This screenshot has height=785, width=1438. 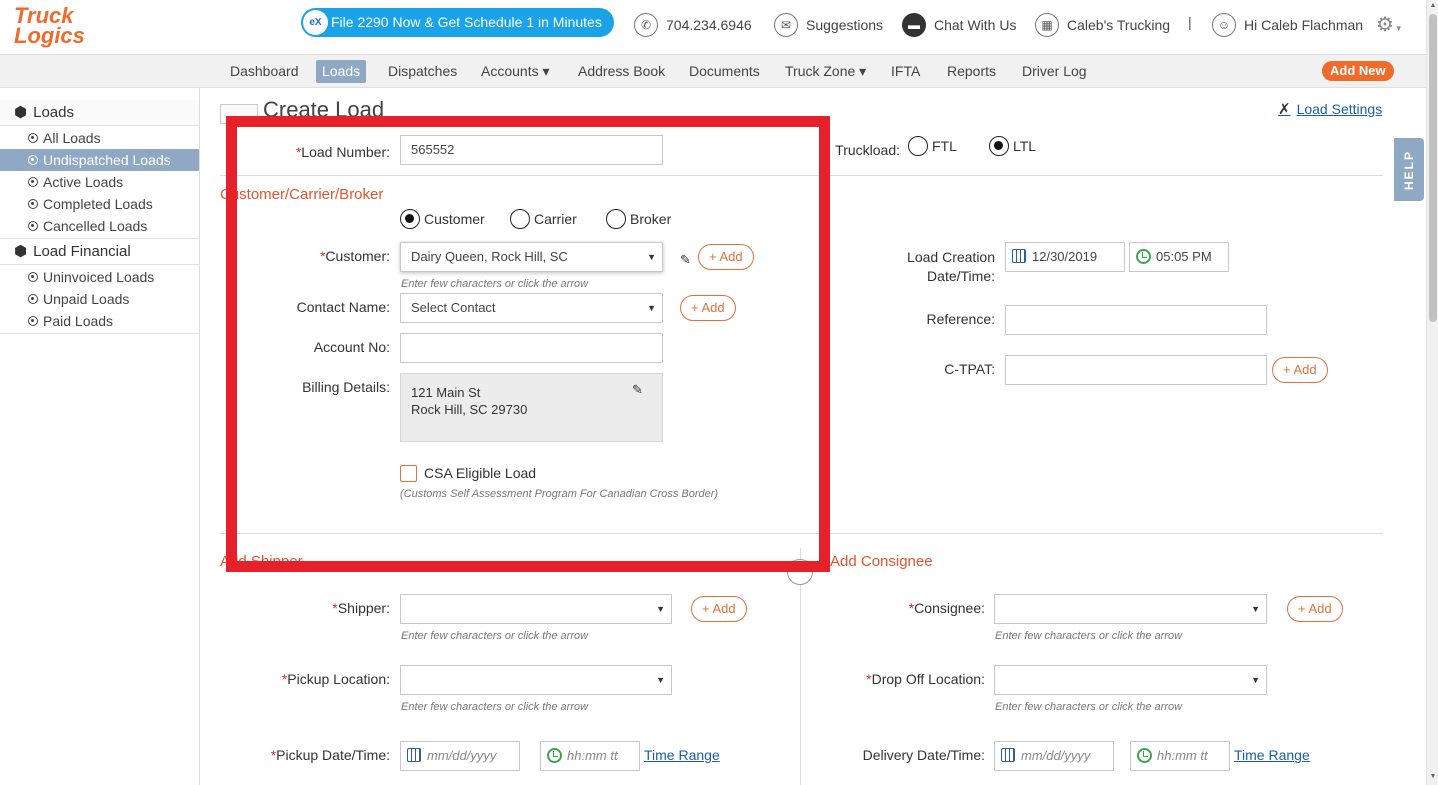 What do you see at coordinates (621, 71) in the screenshot?
I see `nav-address-book: Address Book` at bounding box center [621, 71].